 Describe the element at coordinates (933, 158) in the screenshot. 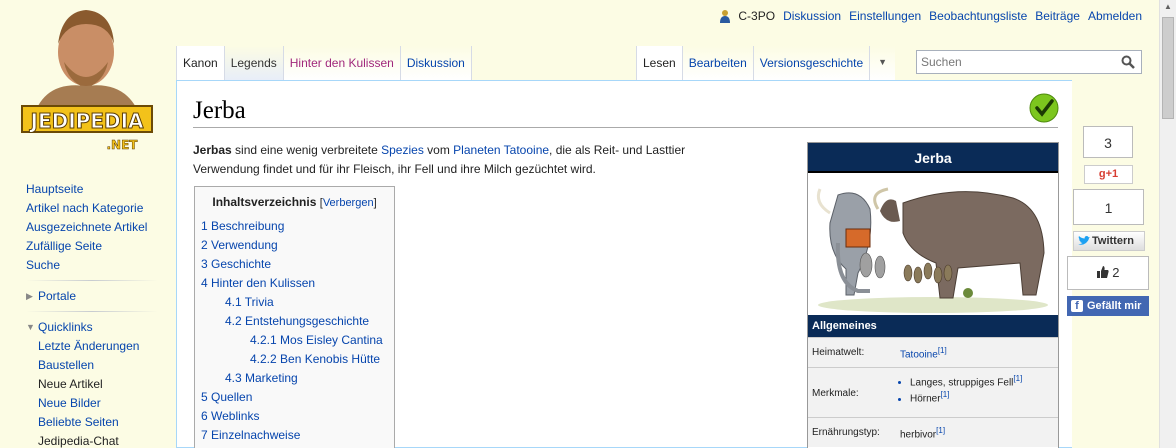

I see `infobox-title: Jerba` at that location.